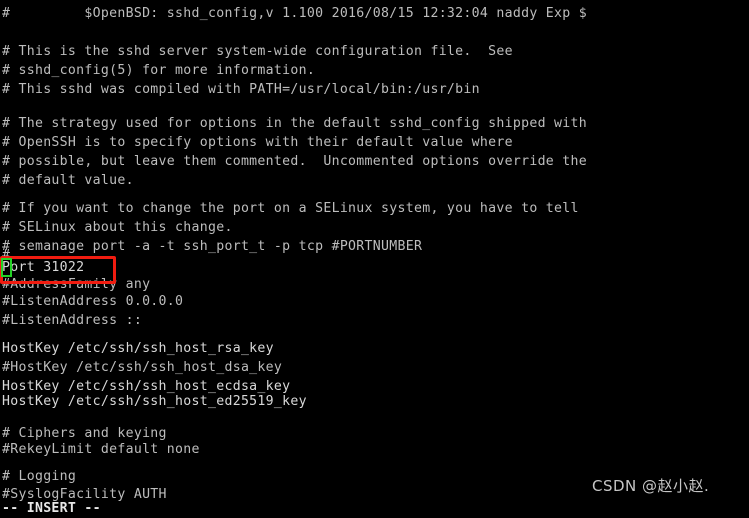  Describe the element at coordinates (93, 301) in the screenshot. I see `code-line: #ListenAddress 0.0.0.0` at that location.